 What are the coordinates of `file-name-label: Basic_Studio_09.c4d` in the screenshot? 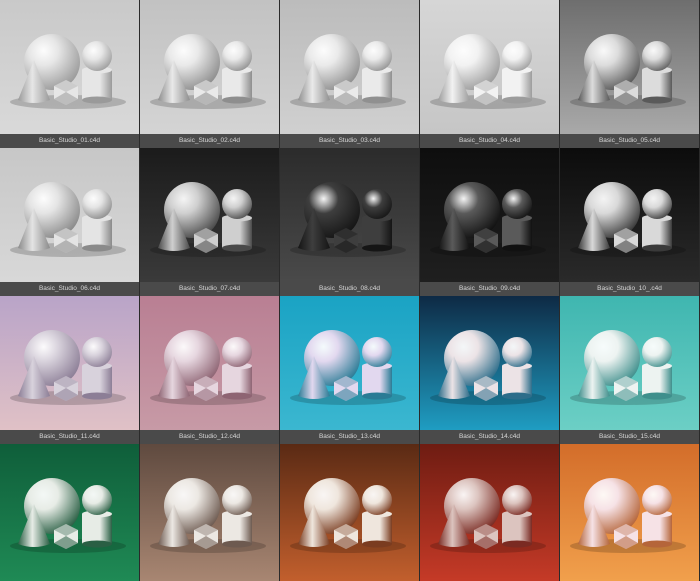 It's located at (489, 289).